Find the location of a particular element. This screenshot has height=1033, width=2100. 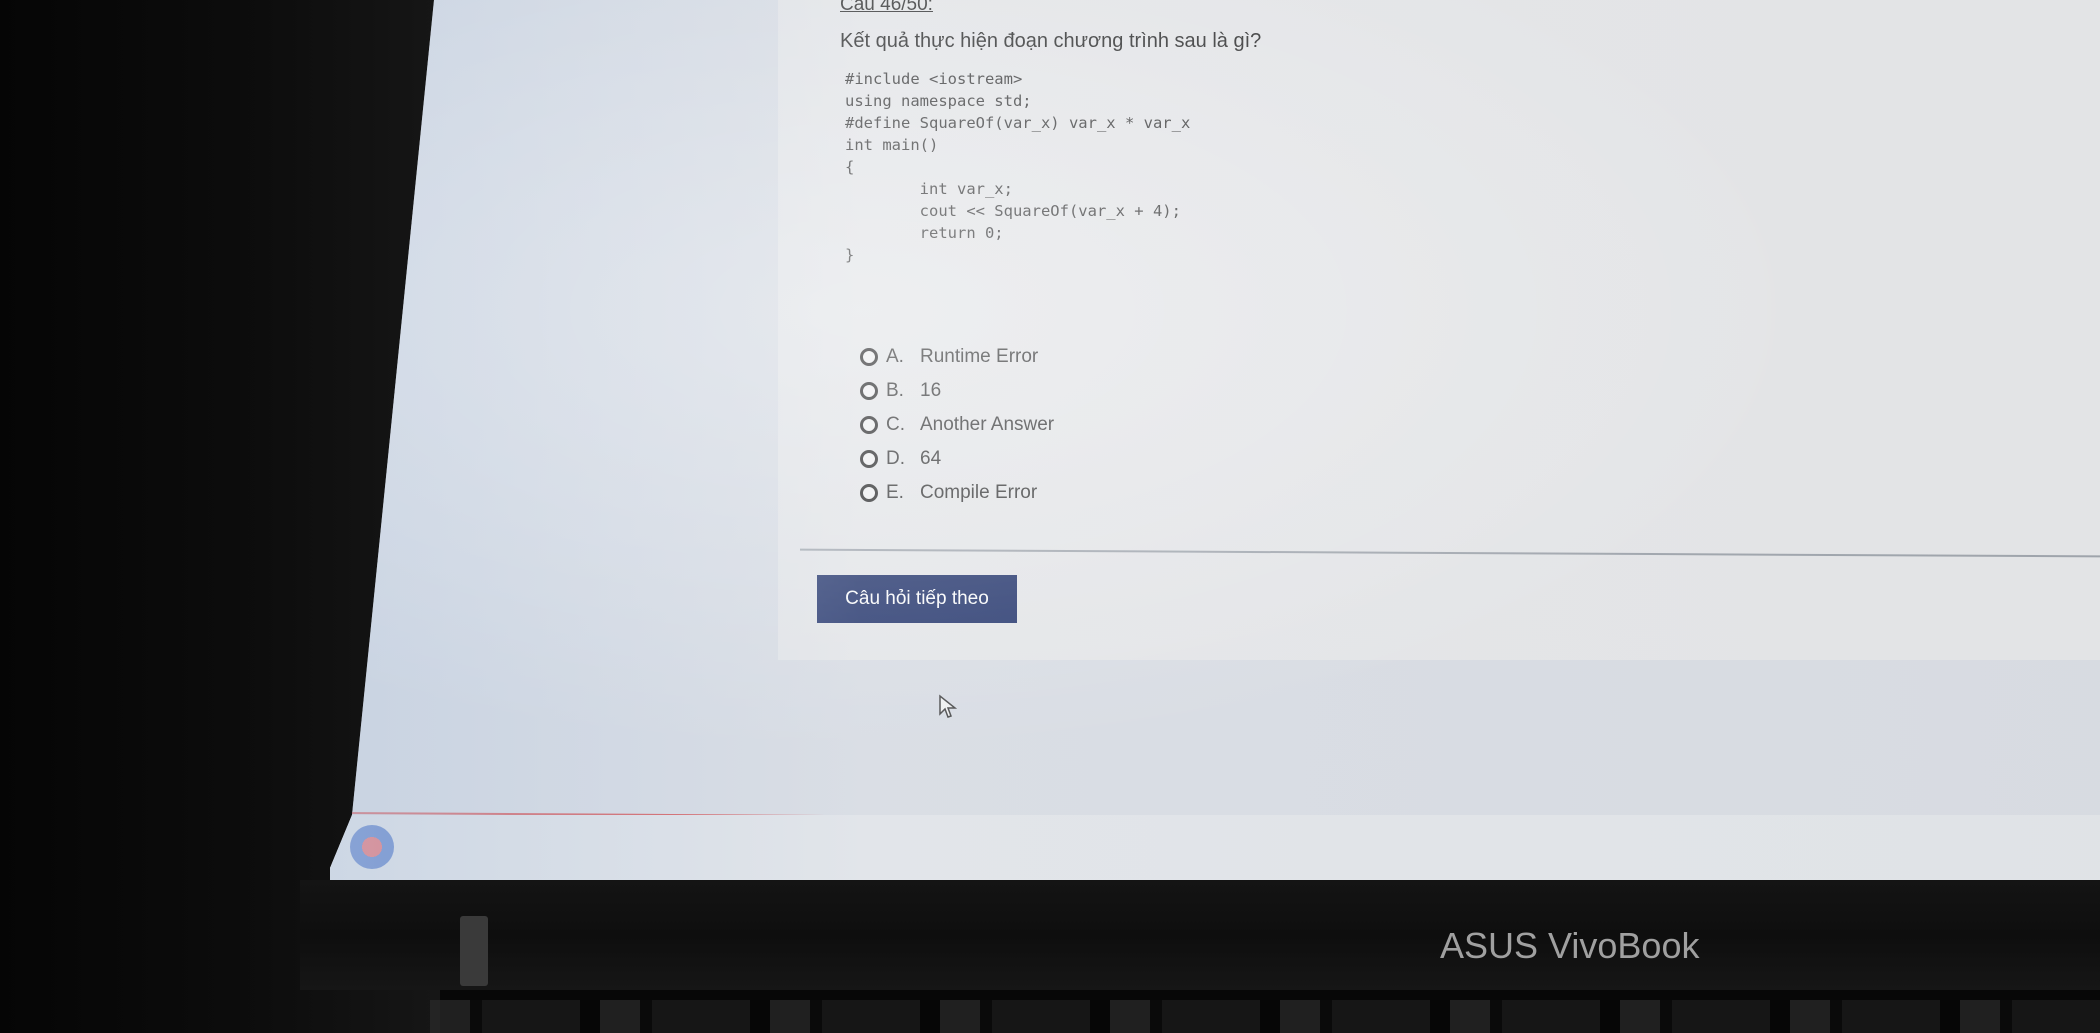

option-letter: D. is located at coordinates (895, 458).